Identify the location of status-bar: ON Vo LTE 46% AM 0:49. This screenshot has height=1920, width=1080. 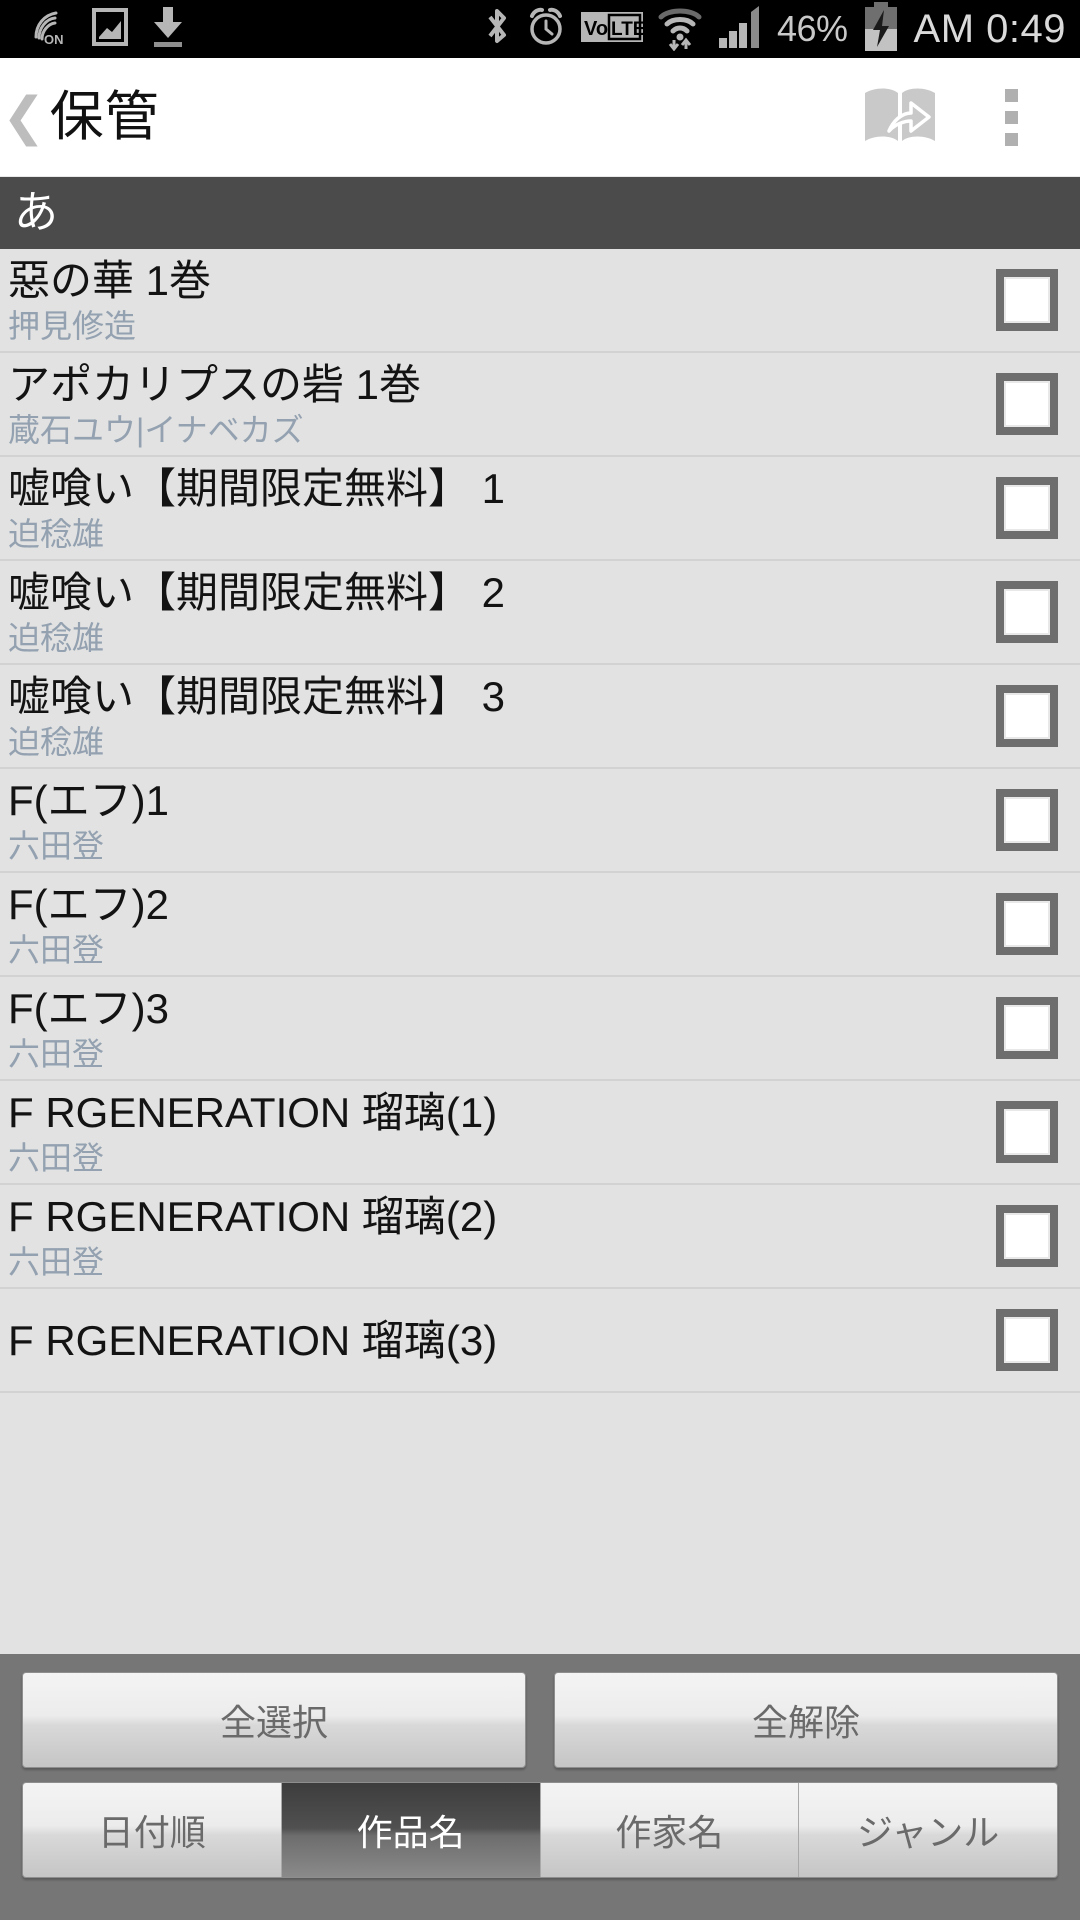
(540, 29).